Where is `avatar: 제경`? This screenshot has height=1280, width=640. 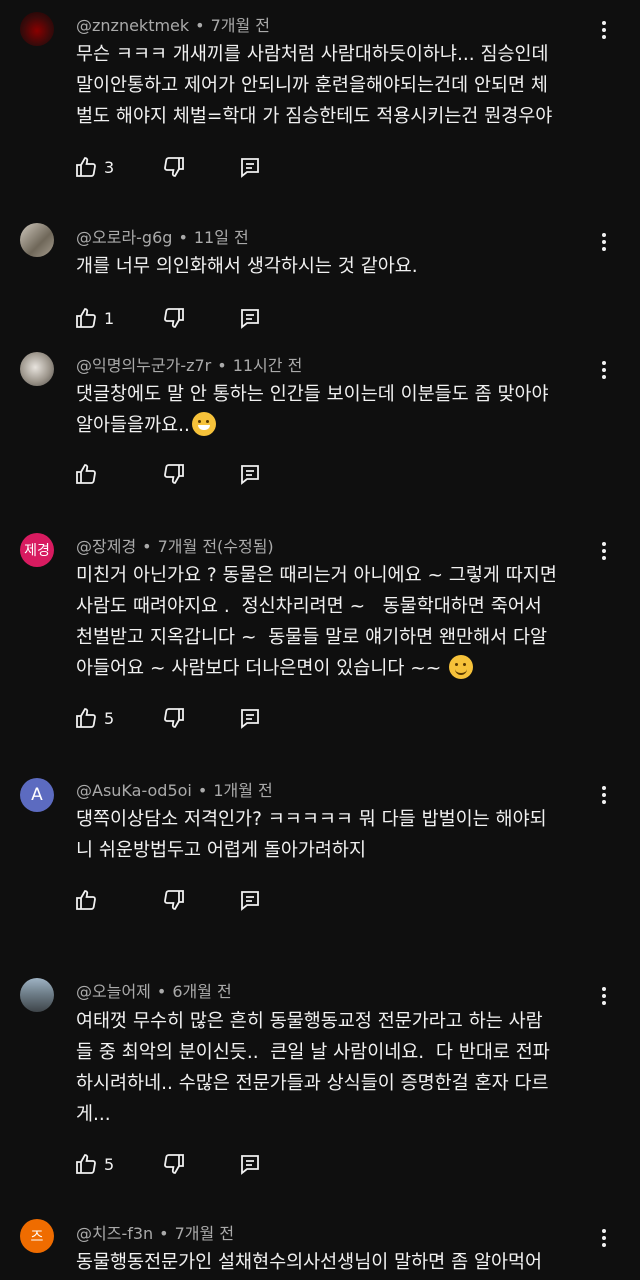
avatar: 제경 is located at coordinates (37, 550).